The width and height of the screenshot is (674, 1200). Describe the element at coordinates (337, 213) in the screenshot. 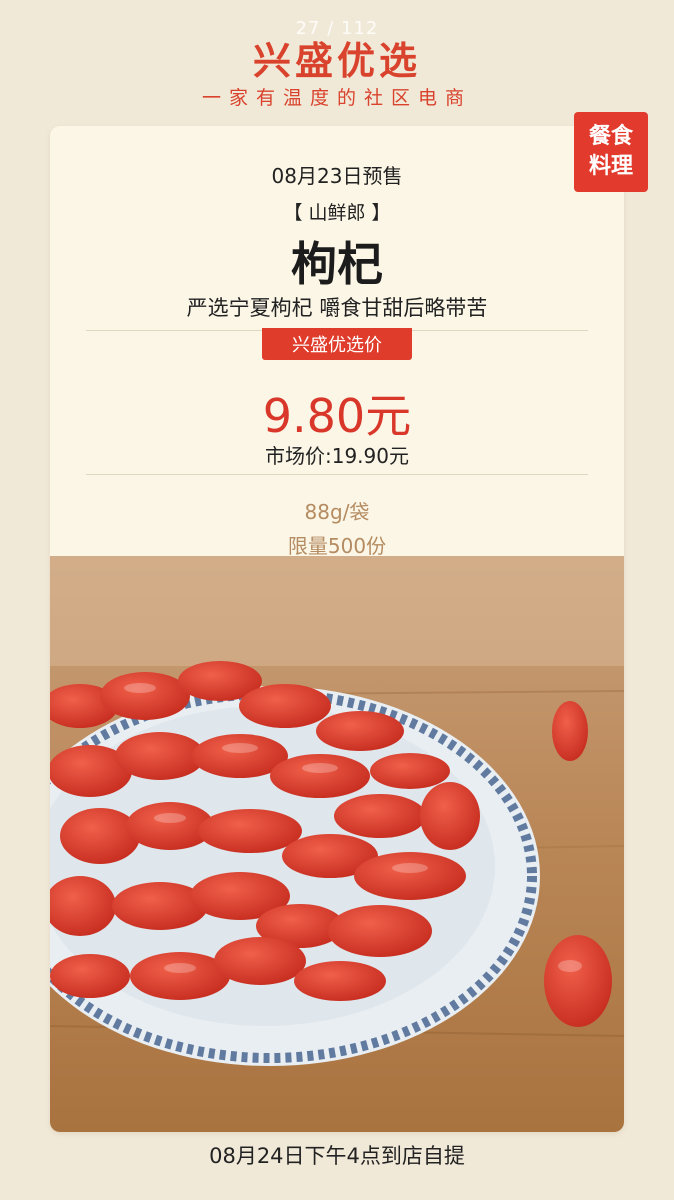

I see `supplier-name: 【 山鲜郎 】` at that location.